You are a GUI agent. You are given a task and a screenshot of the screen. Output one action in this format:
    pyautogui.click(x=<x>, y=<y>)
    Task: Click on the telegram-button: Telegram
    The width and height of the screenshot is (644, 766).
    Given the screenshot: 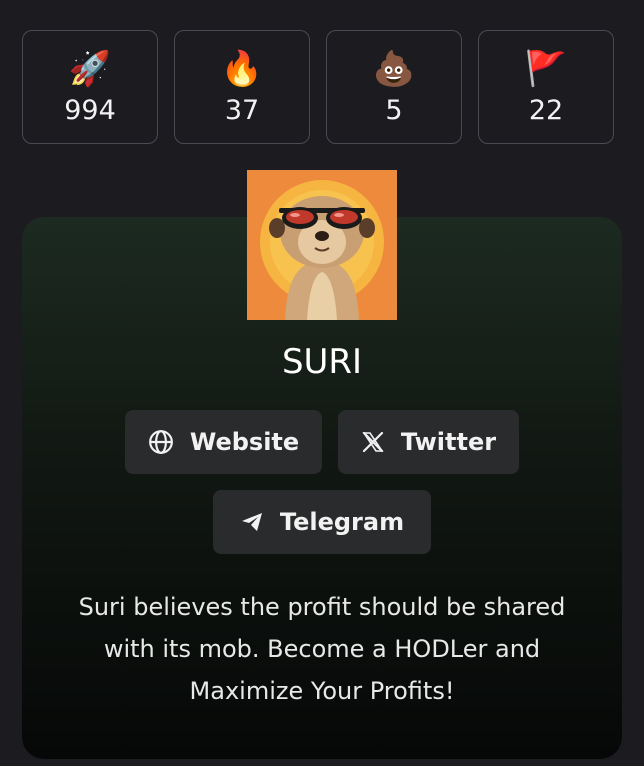 What is the action you would take?
    pyautogui.click(x=322, y=522)
    